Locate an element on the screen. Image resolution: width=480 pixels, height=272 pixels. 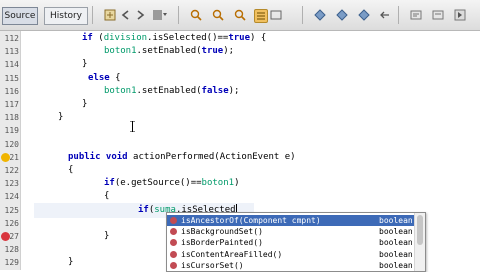
completion-method-name: isContentAreaFilled() is located at coordinates (232, 254).